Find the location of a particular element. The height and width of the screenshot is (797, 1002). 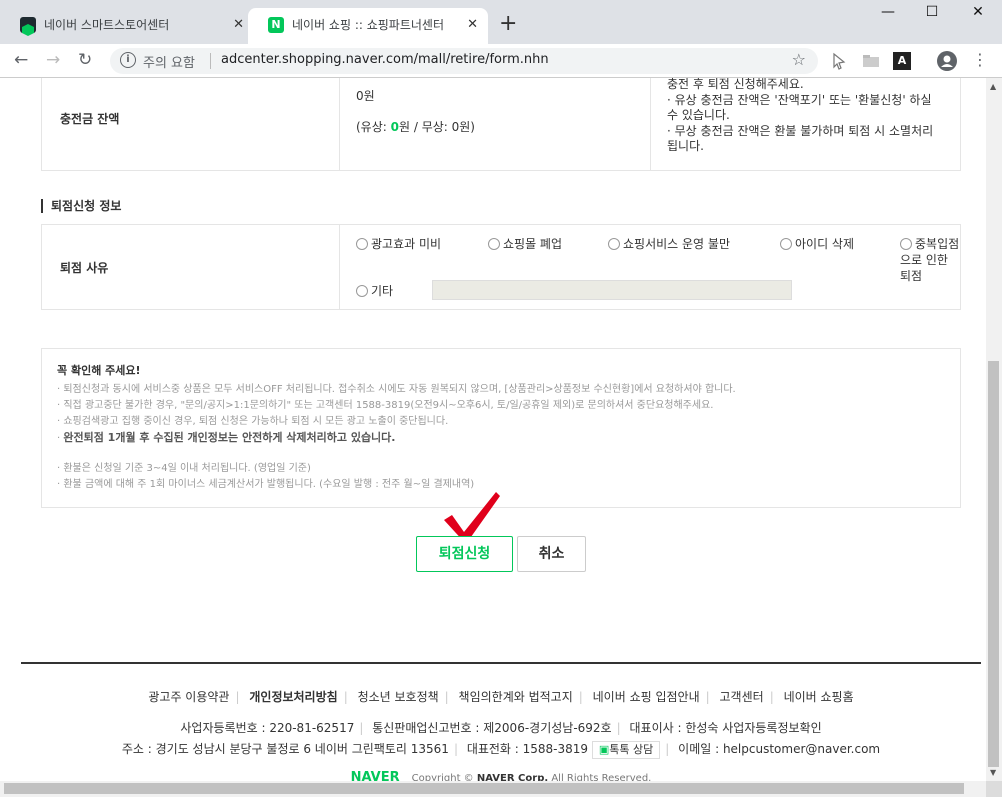

commerce-registration: 통신판매업신고번호 : 제2006-경기성남-692호 is located at coordinates (492, 728).